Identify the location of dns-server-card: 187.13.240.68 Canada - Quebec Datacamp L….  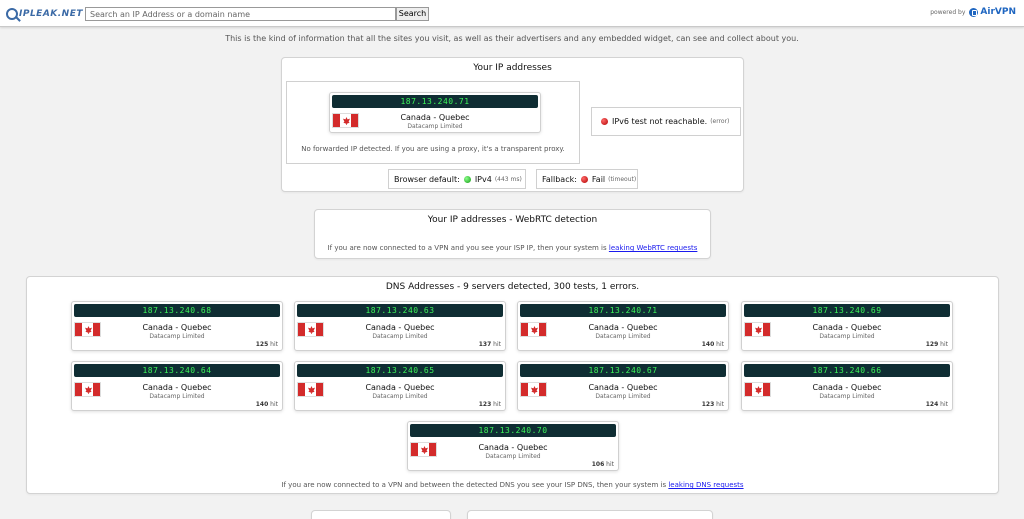
(177, 326).